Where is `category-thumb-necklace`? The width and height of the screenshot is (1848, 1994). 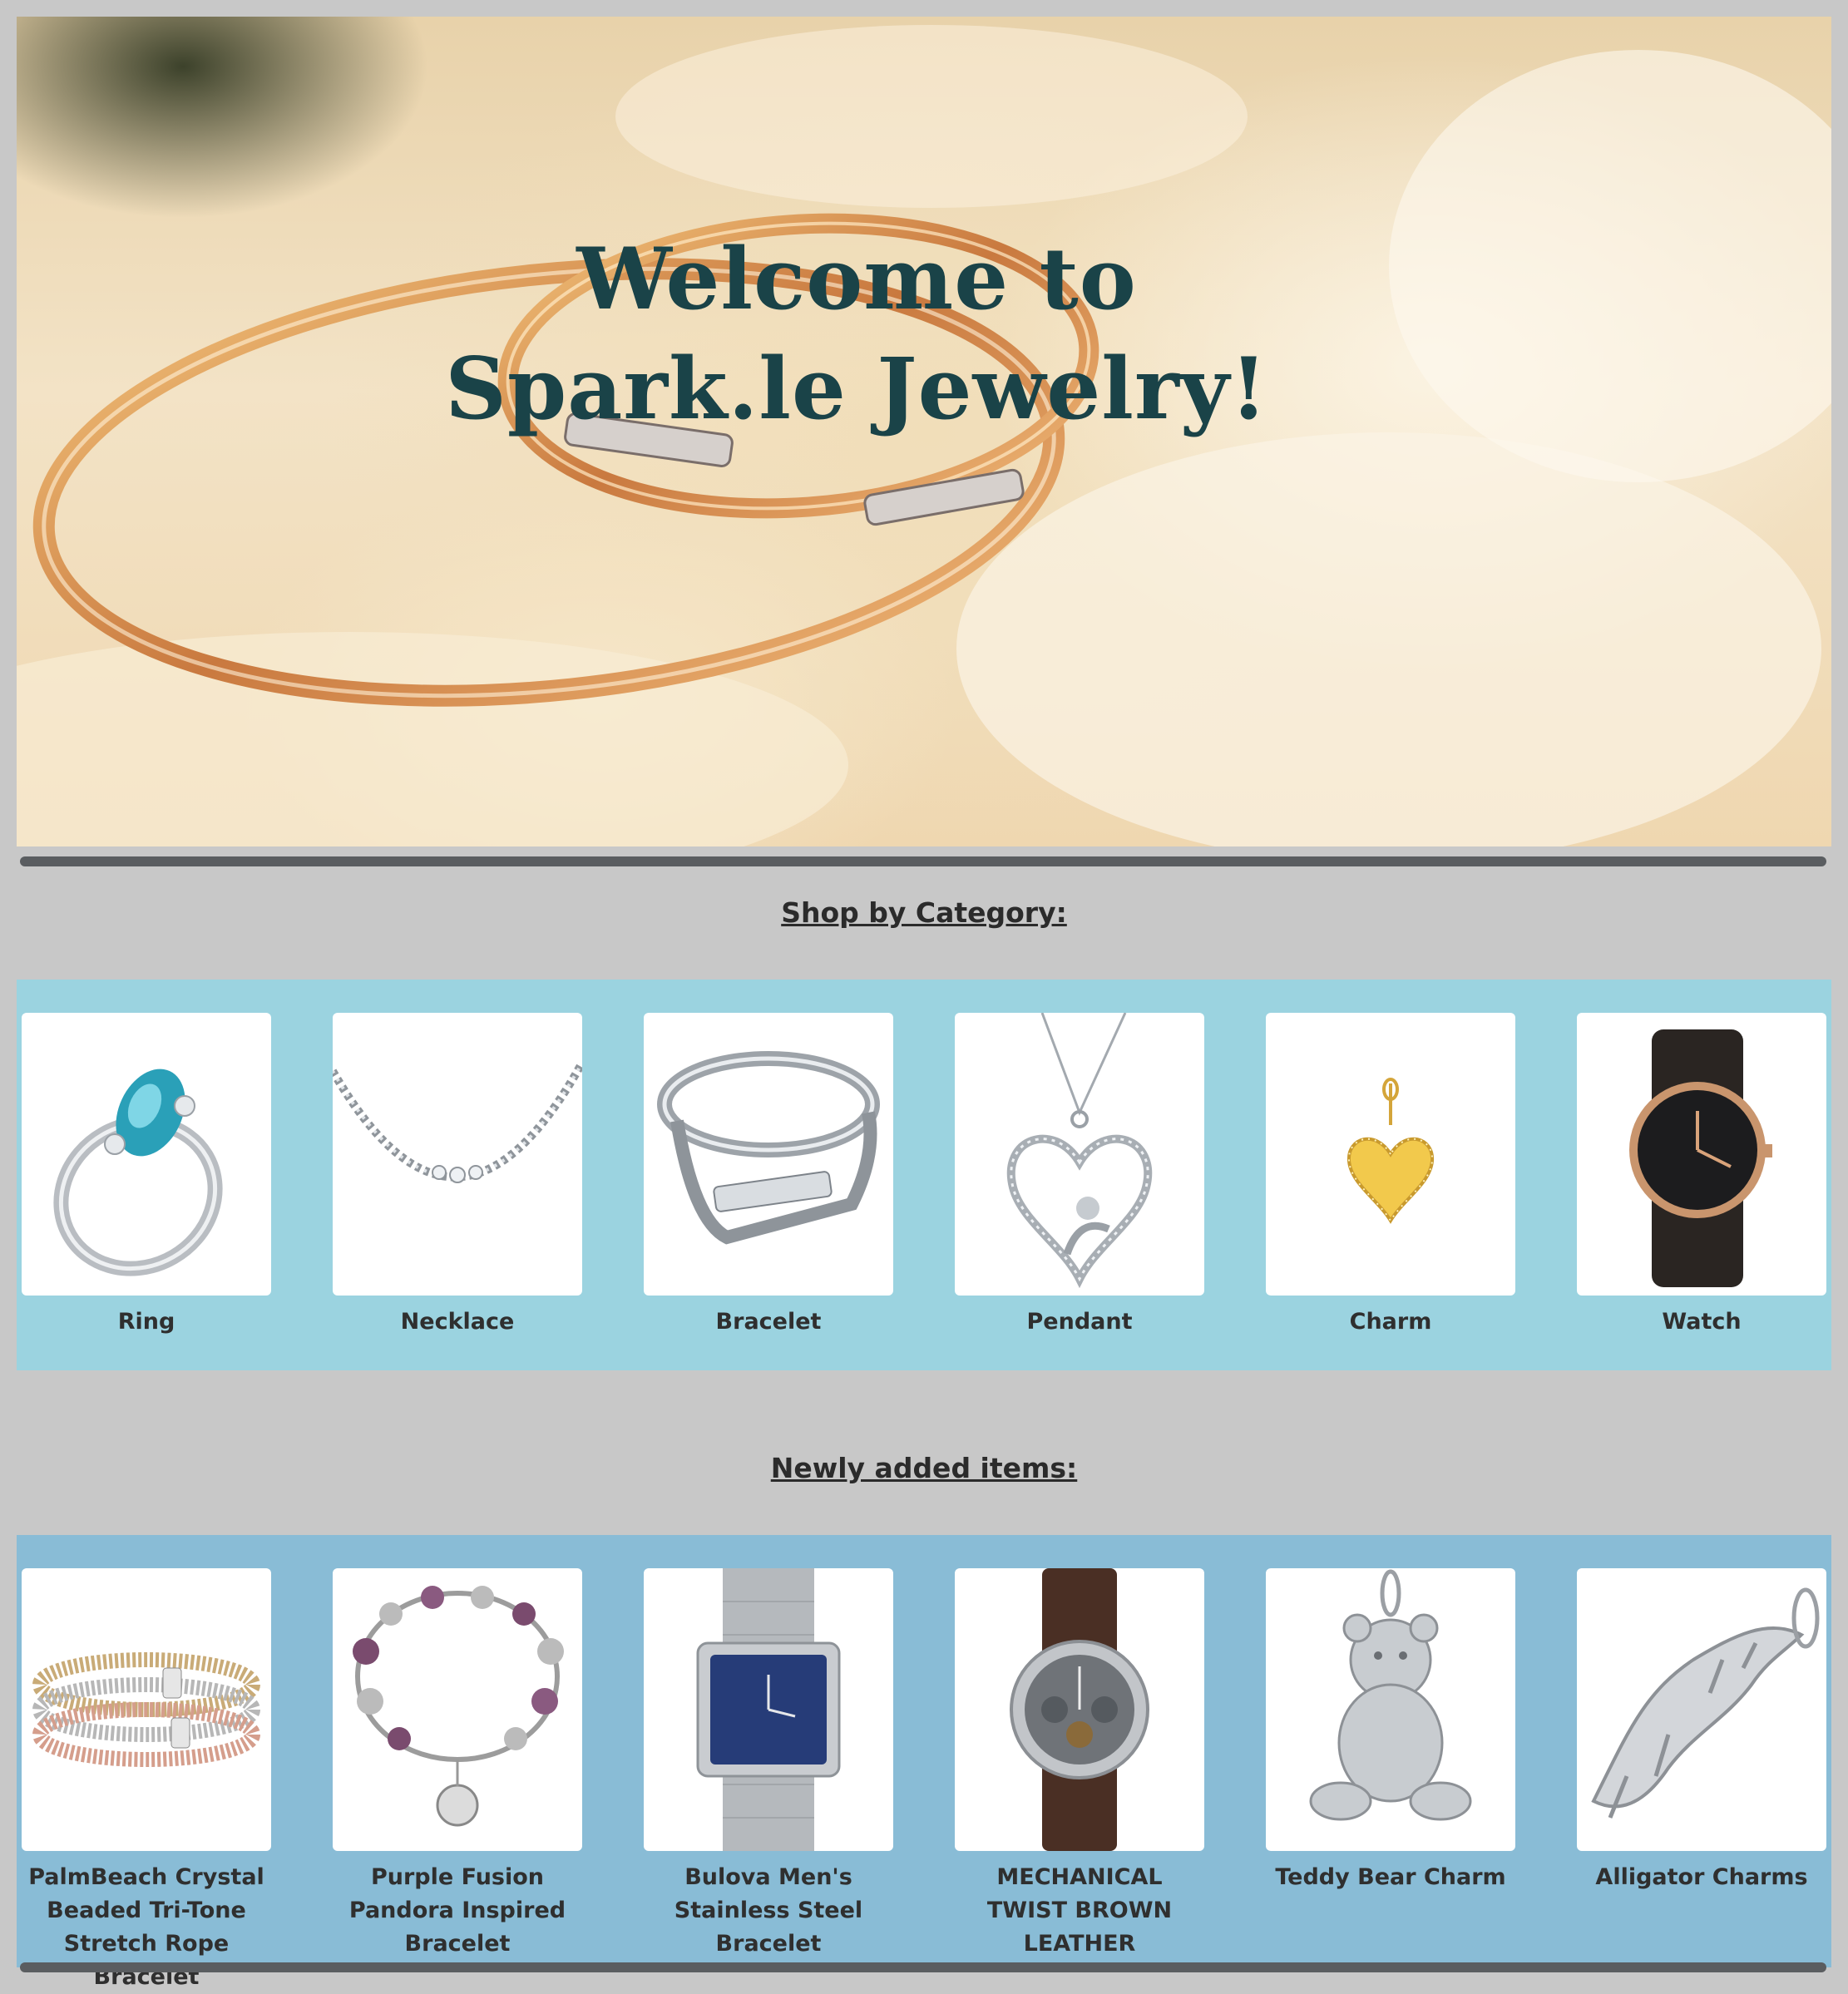 category-thumb-necklace is located at coordinates (457, 1154).